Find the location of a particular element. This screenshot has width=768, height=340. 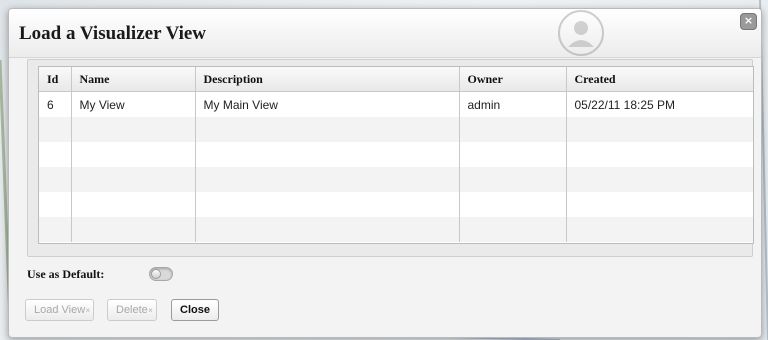

close-button: Close is located at coordinates (195, 310).